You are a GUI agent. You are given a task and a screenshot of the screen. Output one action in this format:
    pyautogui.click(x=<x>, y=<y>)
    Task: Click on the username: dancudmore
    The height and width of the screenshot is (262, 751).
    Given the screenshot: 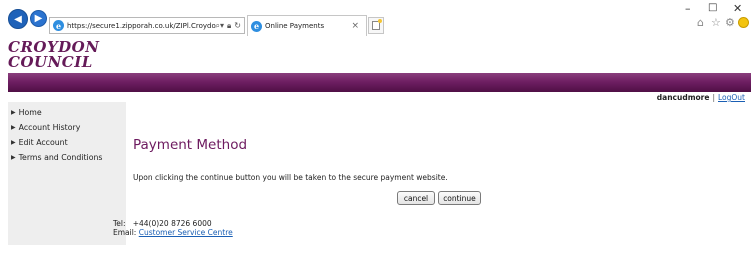 What is the action you would take?
    pyautogui.click(x=683, y=97)
    